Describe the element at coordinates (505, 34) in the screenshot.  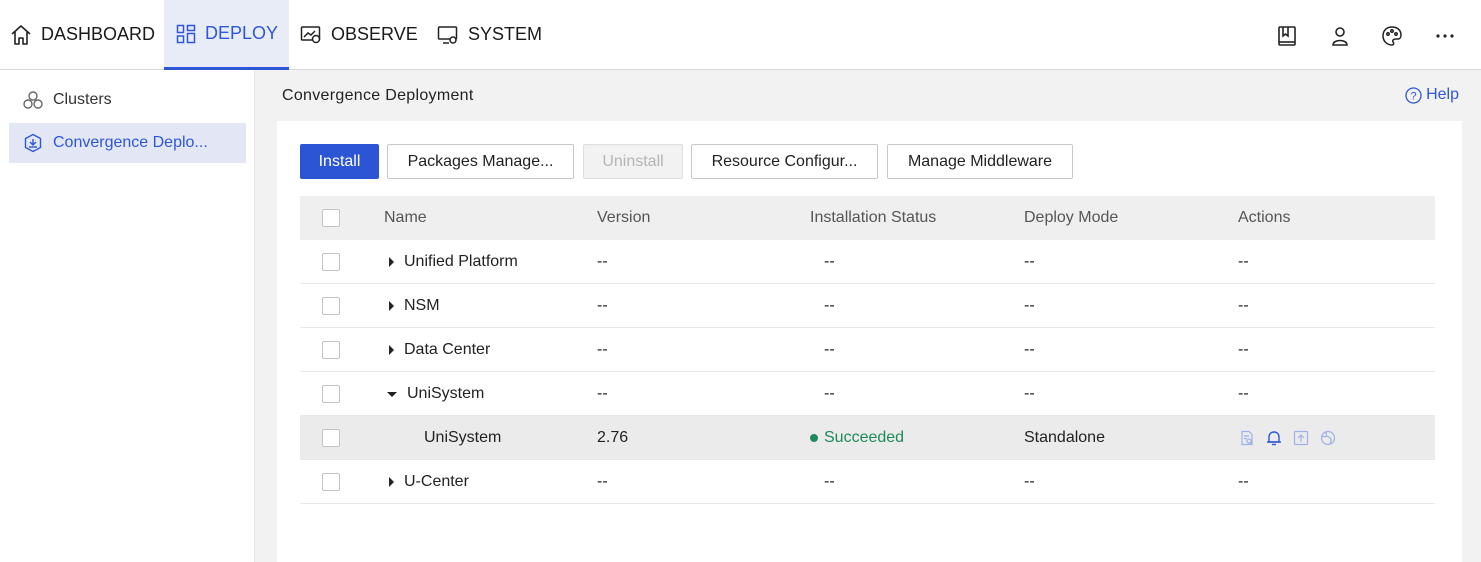
I see `tab-system-label: SYSTEM` at that location.